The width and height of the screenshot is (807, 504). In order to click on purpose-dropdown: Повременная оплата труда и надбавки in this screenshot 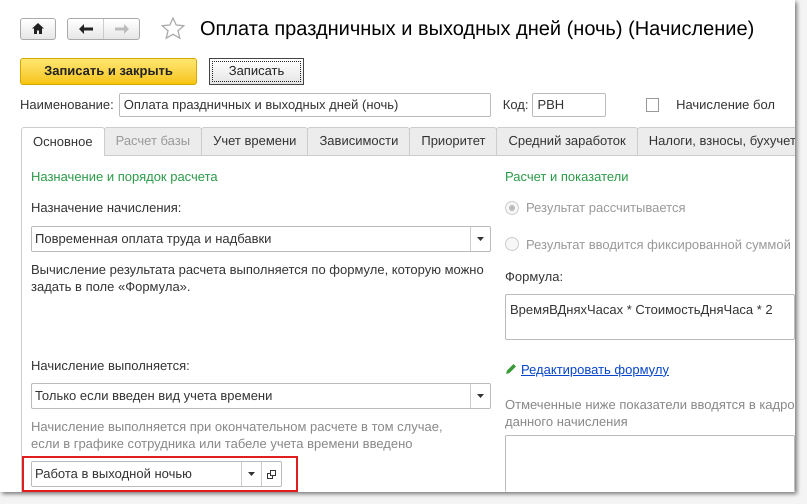, I will do `click(261, 239)`.